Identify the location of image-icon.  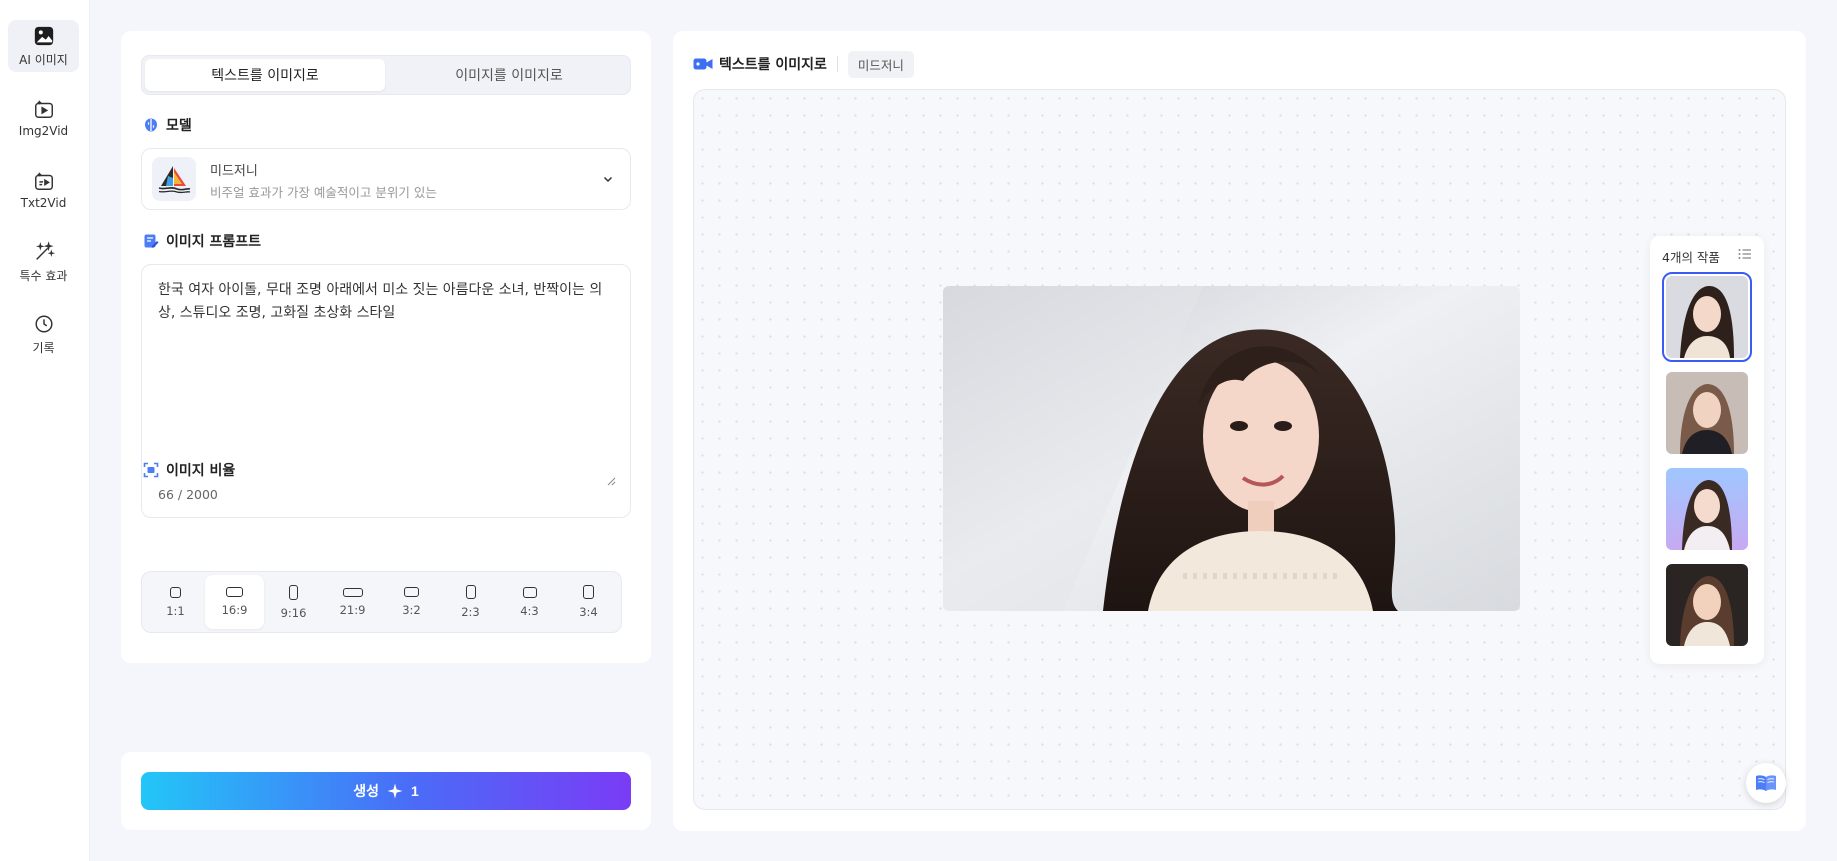
(43, 35).